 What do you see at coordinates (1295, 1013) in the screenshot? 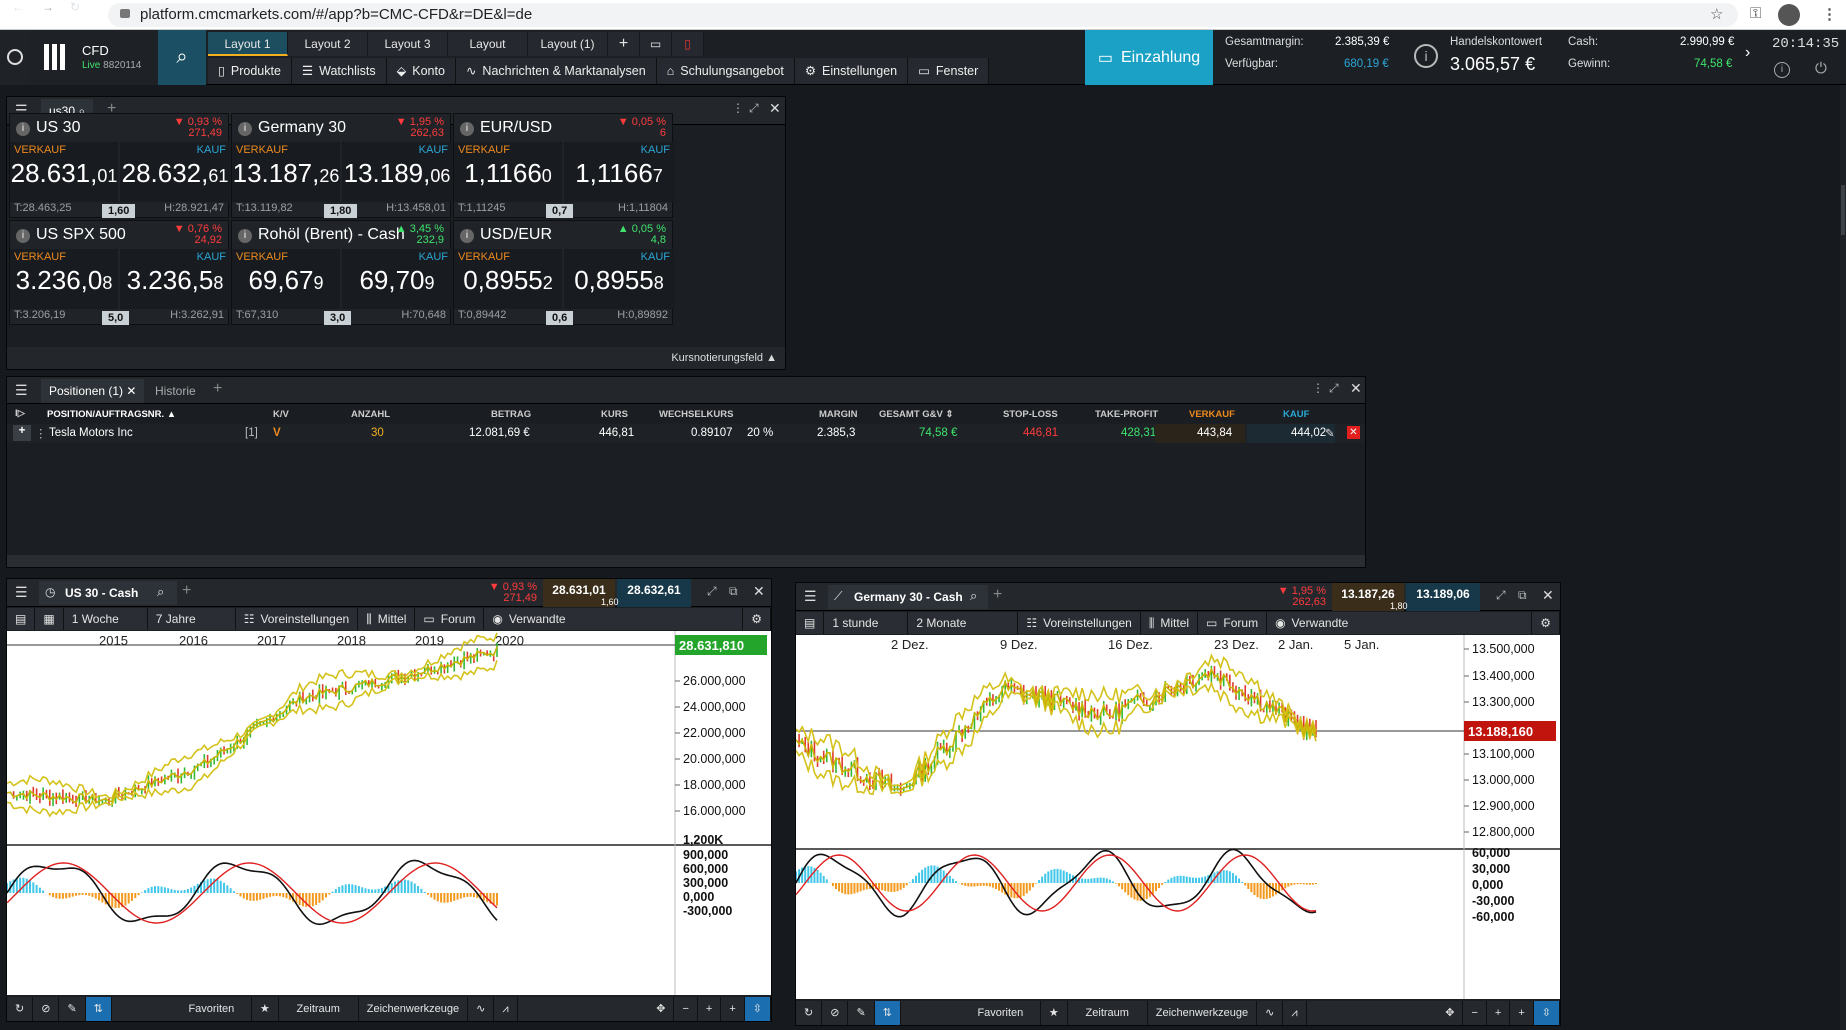
I see `study-icon: ⩘` at bounding box center [1295, 1013].